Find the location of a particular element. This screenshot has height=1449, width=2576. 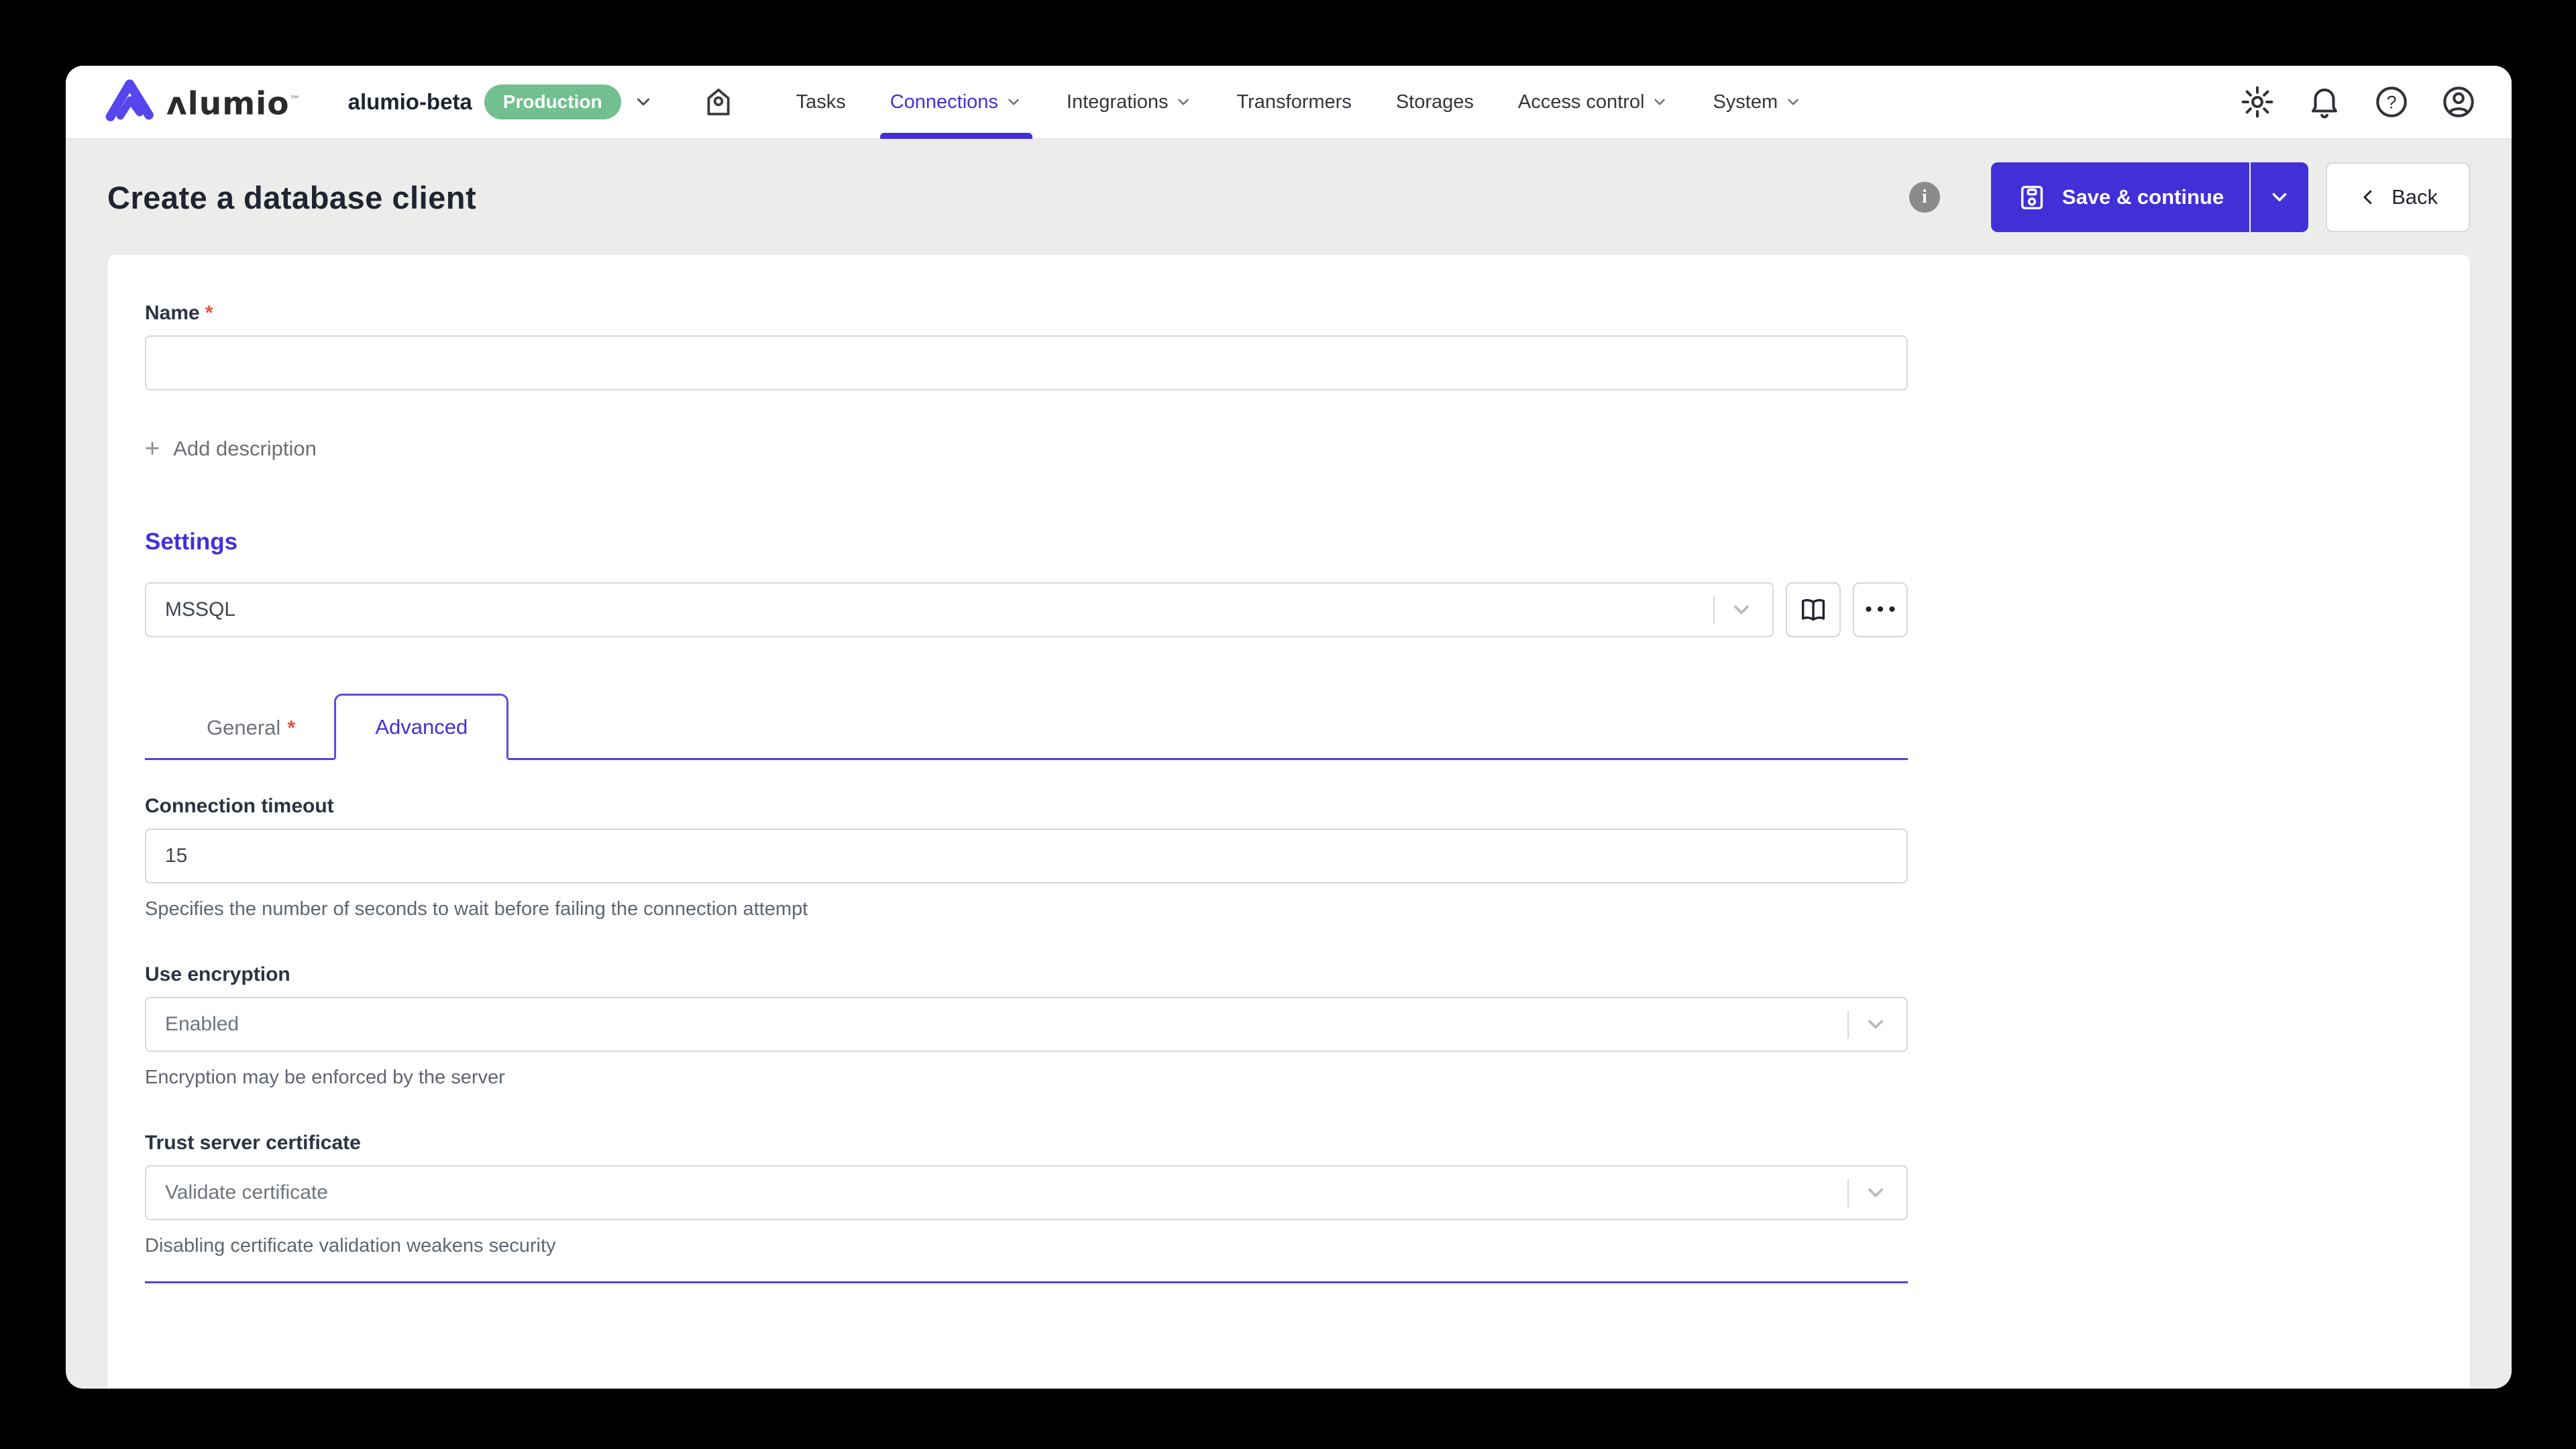

trademark-mark: ™ is located at coordinates (295, 99).